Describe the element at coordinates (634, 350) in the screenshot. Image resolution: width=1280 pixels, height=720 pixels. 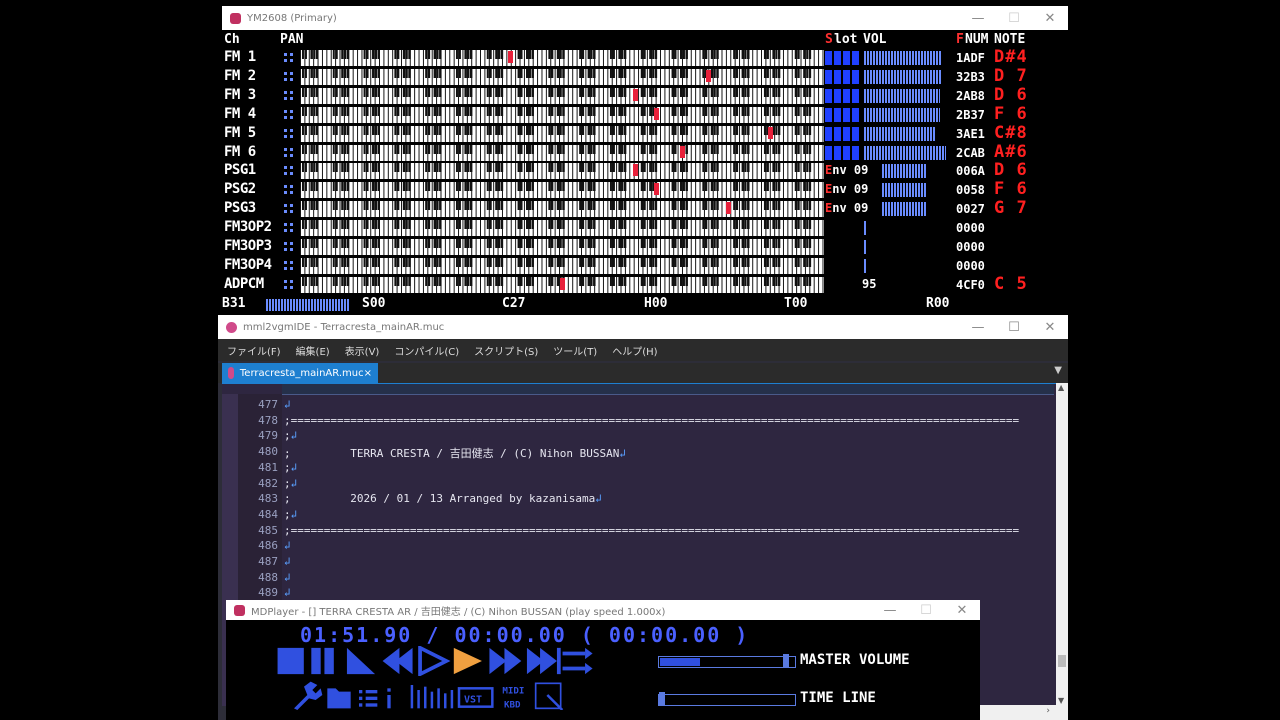
I see `menu-help: ヘルプ(H)` at that location.